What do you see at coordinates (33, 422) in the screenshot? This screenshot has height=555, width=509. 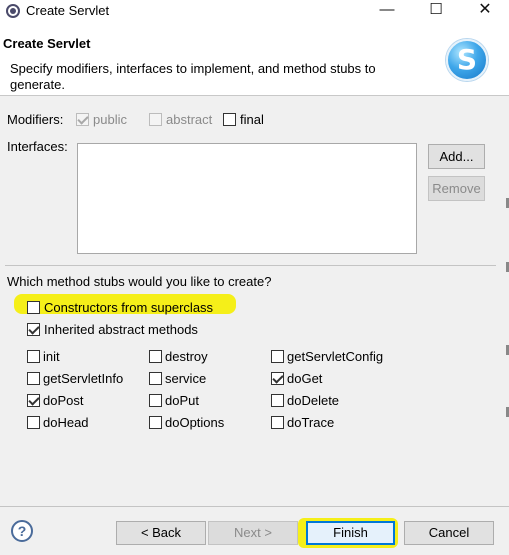 I see `dohead-checkbox` at bounding box center [33, 422].